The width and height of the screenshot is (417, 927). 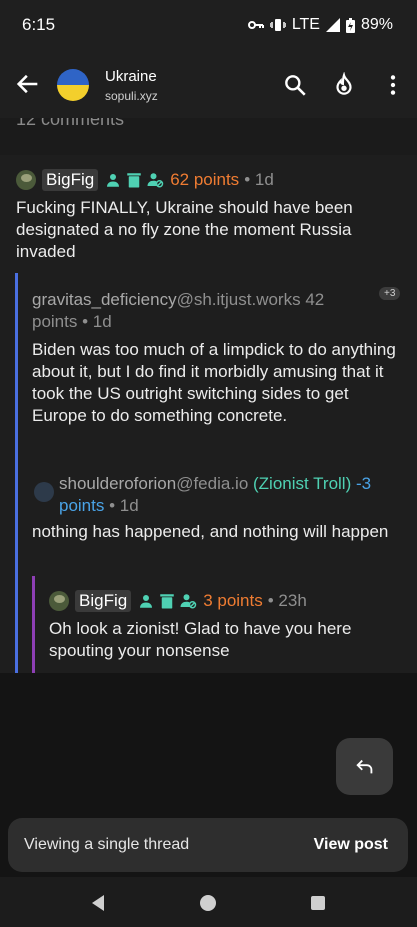 I want to click on user-instance: @sh.itjust.works, so click(x=238, y=299).